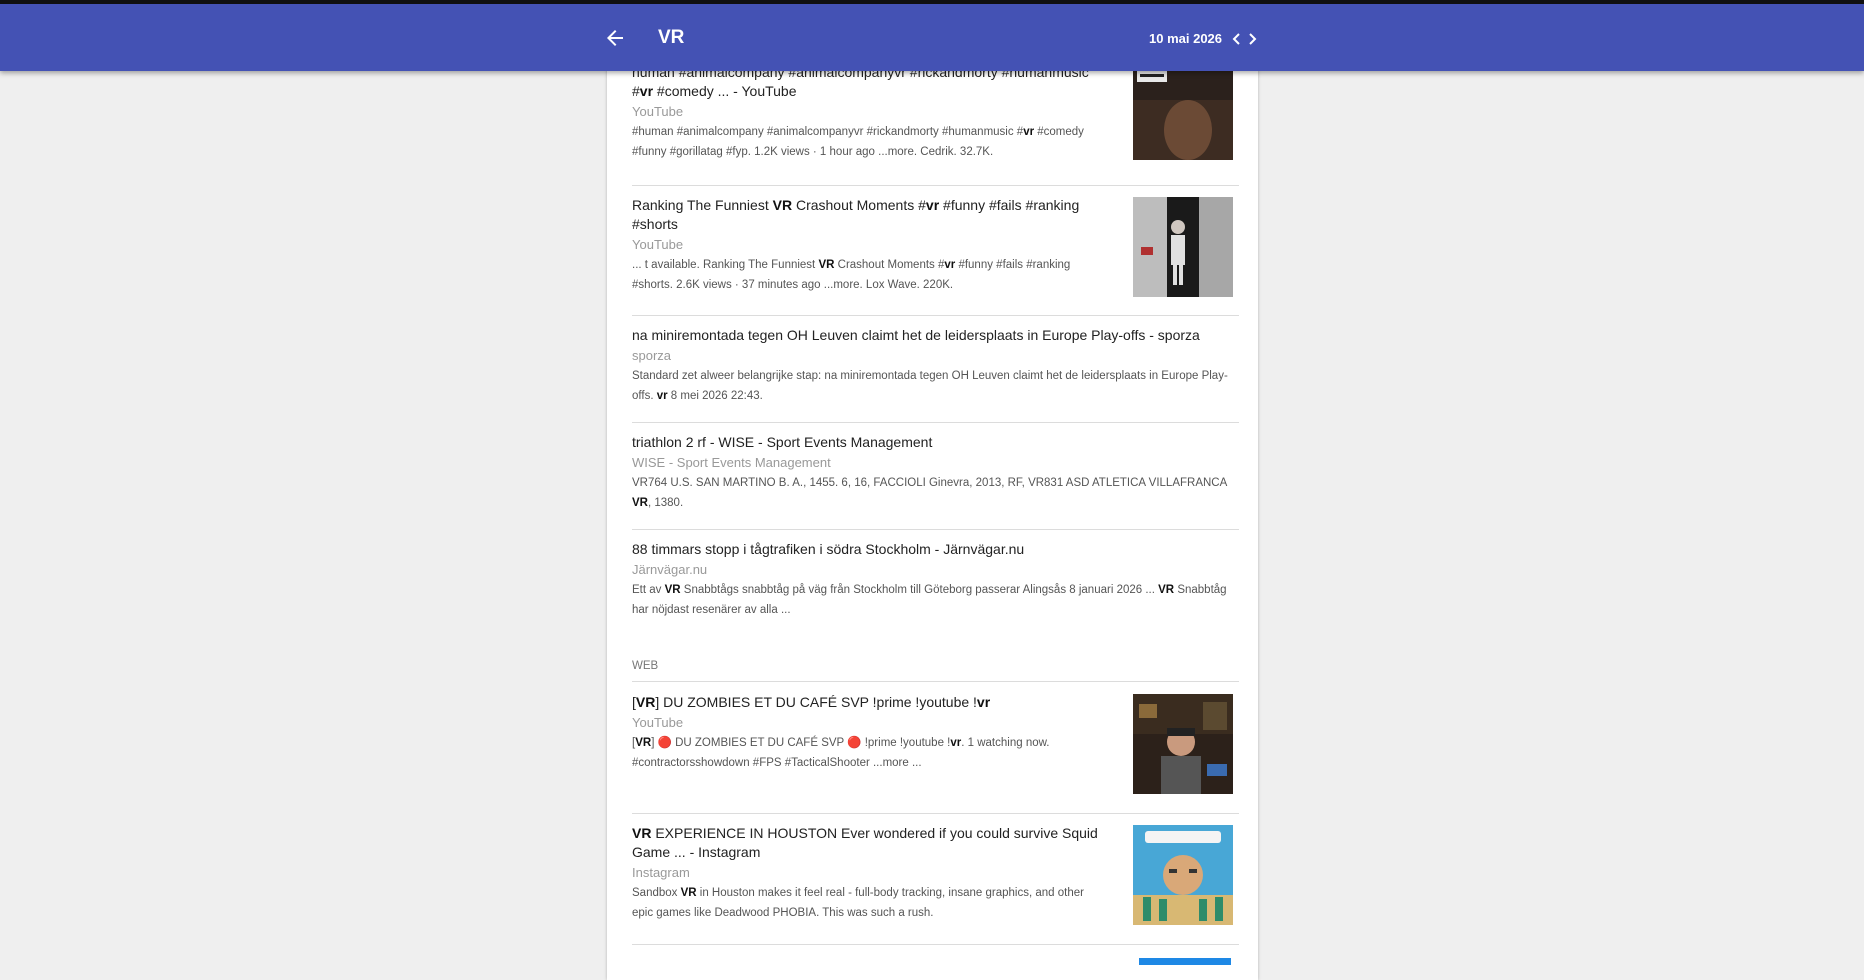 The height and width of the screenshot is (980, 1864). Describe the element at coordinates (671, 37) in the screenshot. I see `page-title: VR` at that location.